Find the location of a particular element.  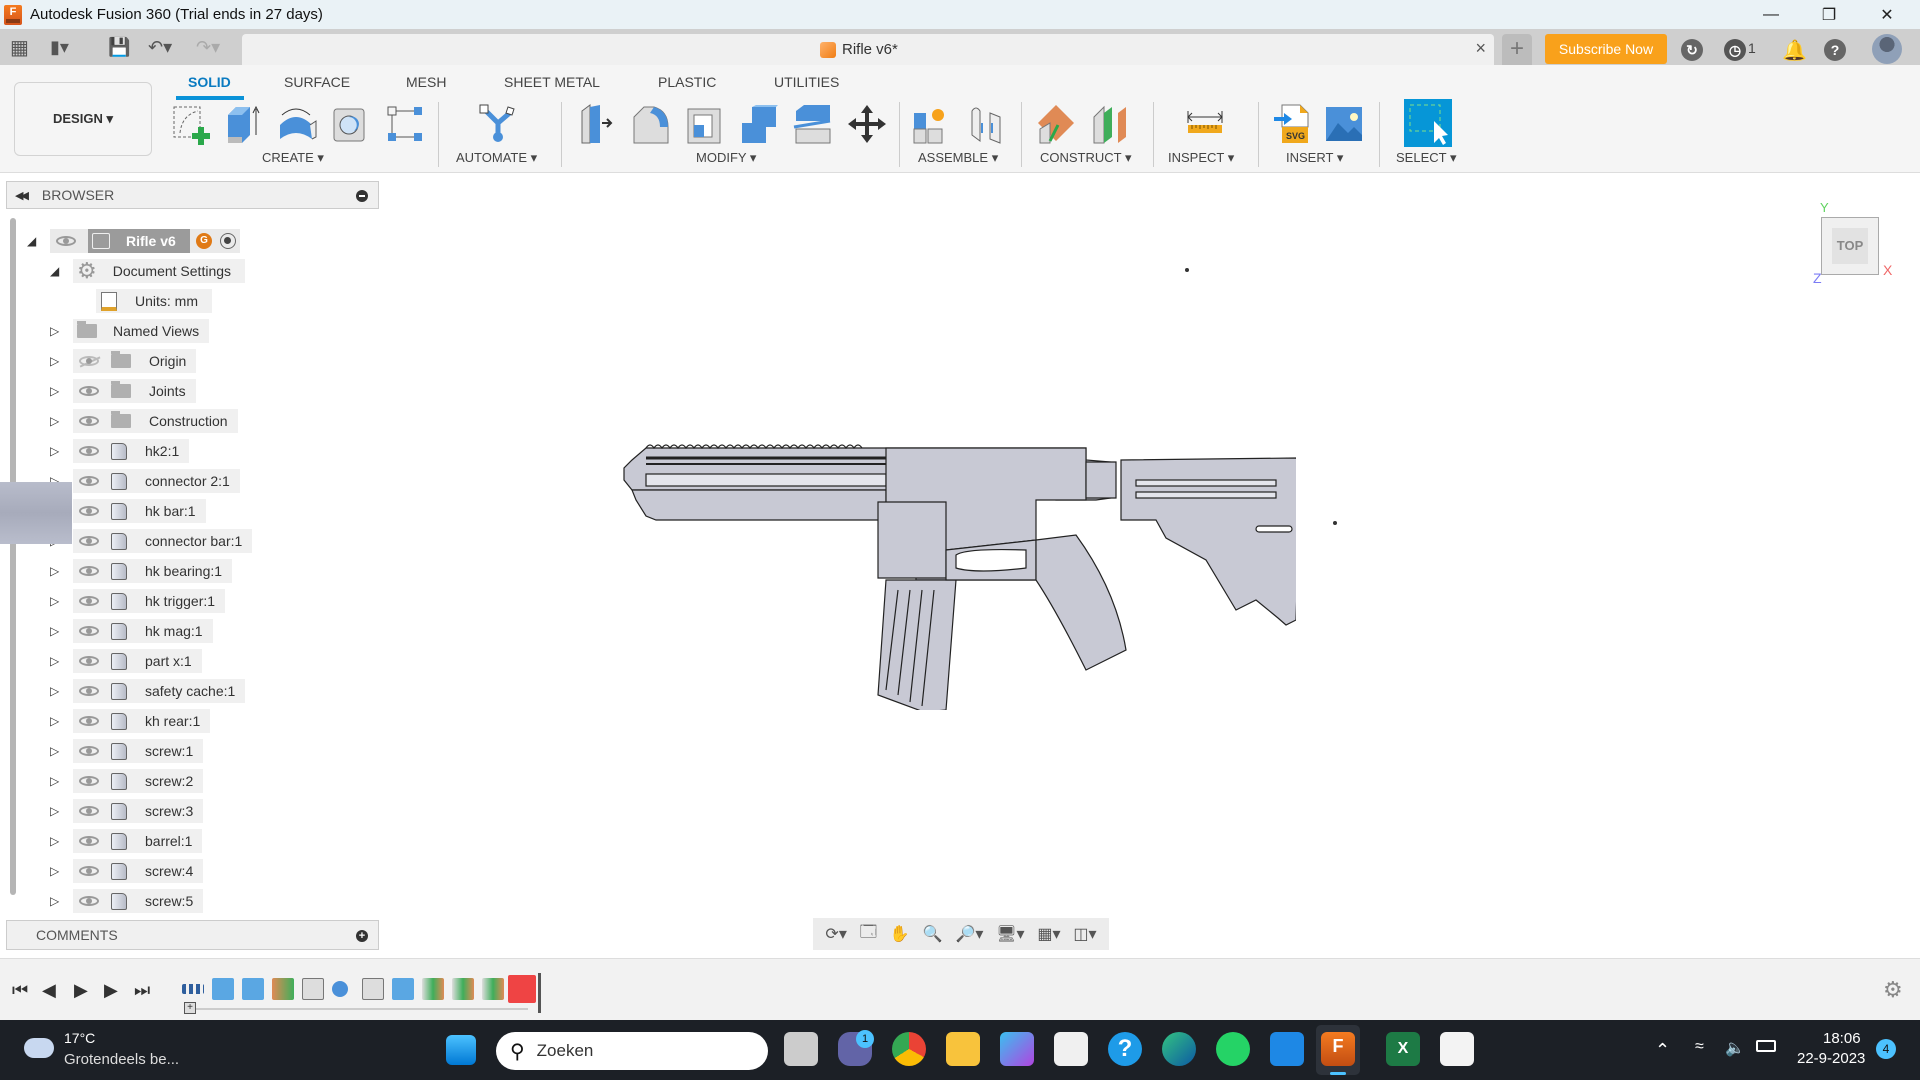

create-sketch-icon is located at coordinates (191, 124).